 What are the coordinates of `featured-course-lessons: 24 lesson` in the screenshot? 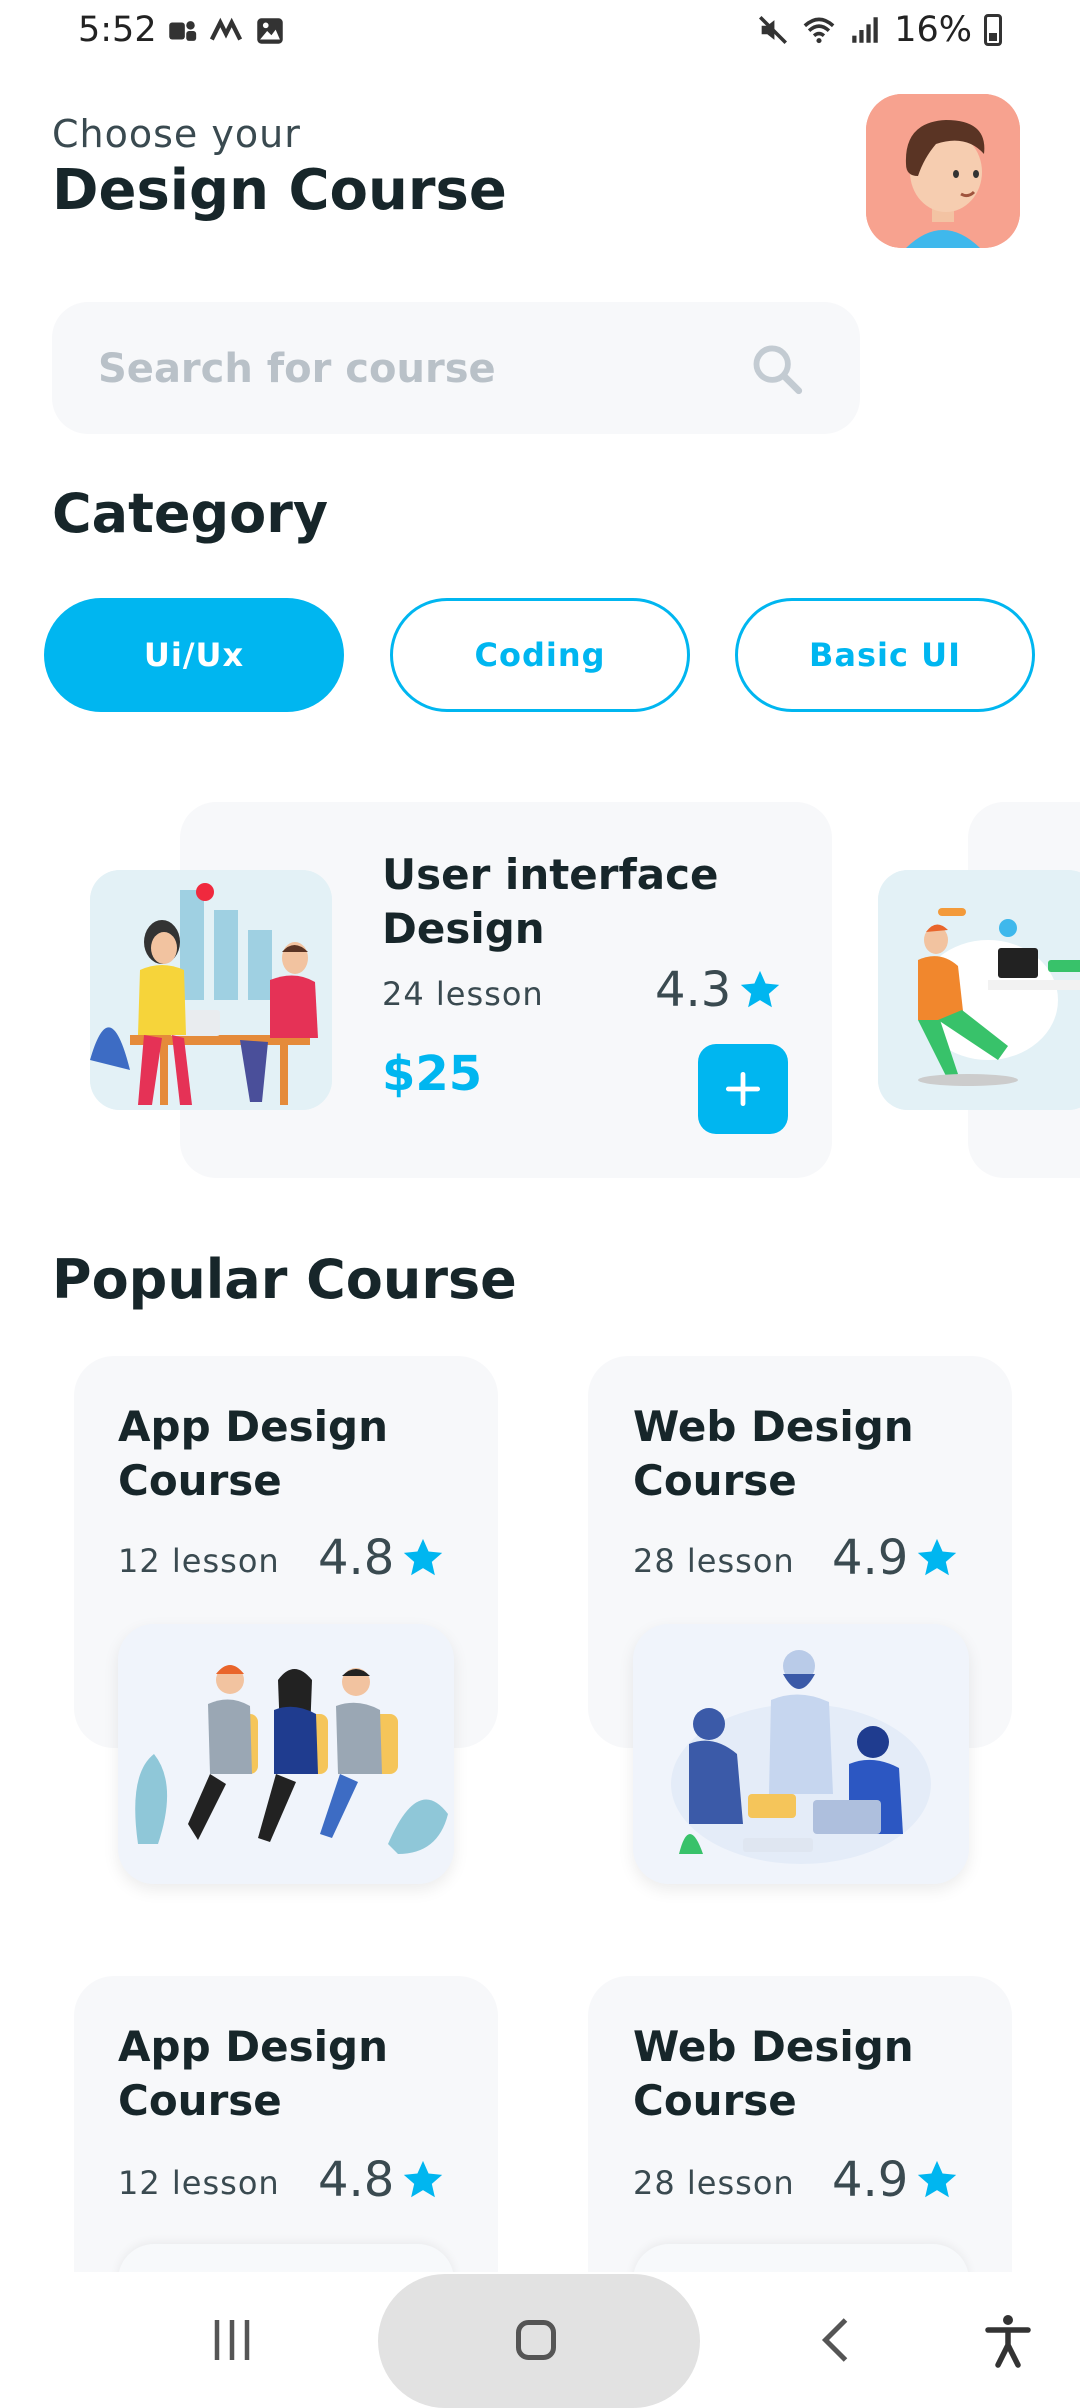 It's located at (463, 994).